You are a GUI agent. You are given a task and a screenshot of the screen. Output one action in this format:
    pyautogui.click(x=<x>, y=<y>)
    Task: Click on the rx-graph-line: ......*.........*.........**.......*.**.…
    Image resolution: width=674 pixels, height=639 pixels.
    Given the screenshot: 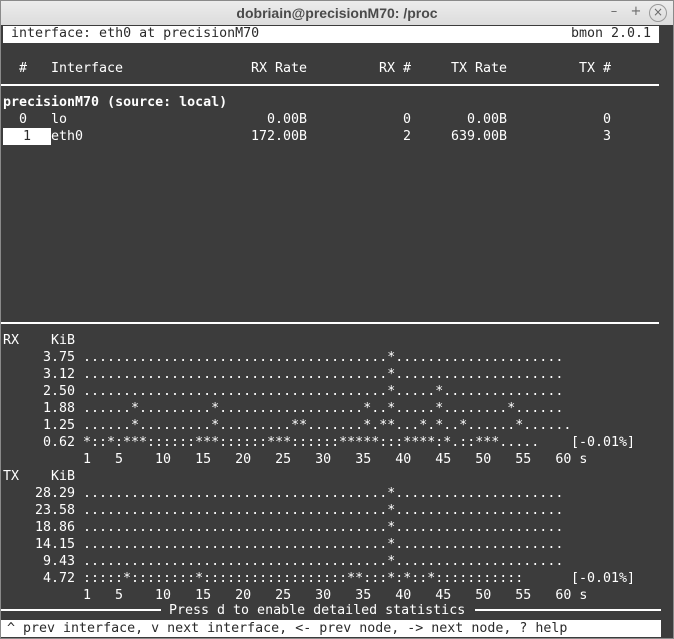 What is the action you would take?
    pyautogui.click(x=327, y=425)
    